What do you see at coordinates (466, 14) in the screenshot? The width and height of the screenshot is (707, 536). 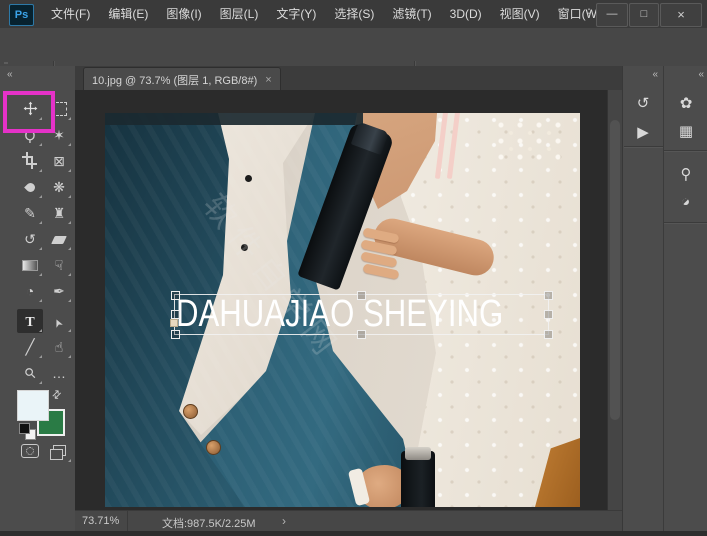 I see `menu-3d: 3D(D)` at bounding box center [466, 14].